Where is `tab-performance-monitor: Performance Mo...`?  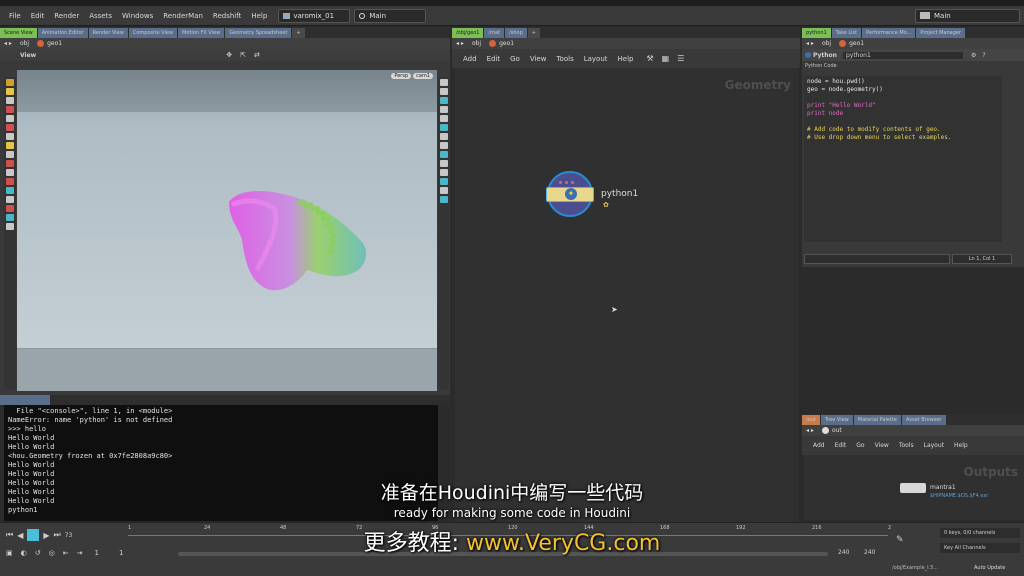
tab-performance-monitor: Performance Mo... is located at coordinates (889, 33).